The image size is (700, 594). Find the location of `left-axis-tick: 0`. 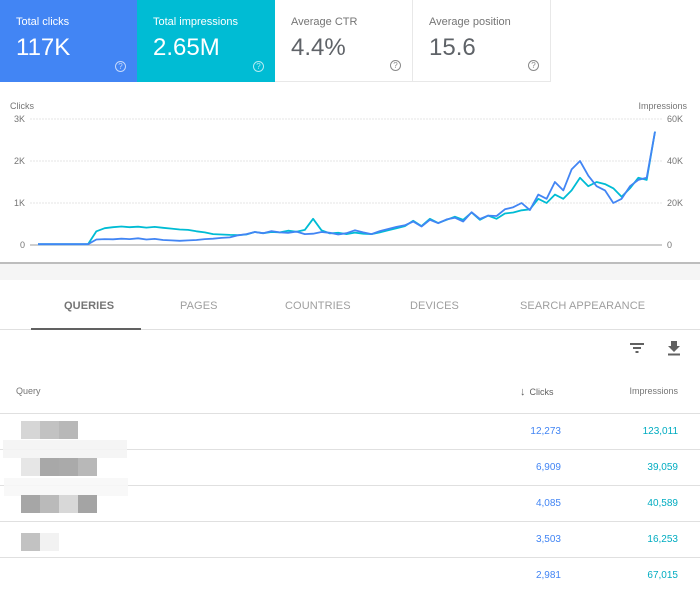

left-axis-tick: 0 is located at coordinates (22, 245).